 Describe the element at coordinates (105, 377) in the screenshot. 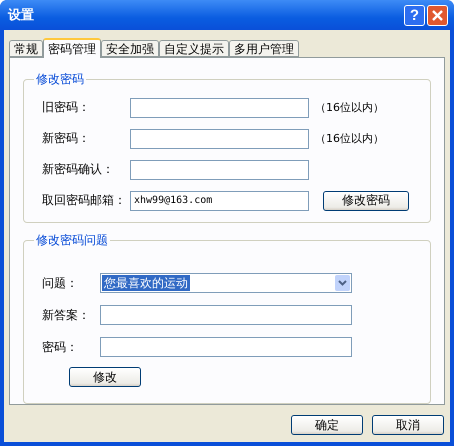

I see `modify-button: 修改` at that location.